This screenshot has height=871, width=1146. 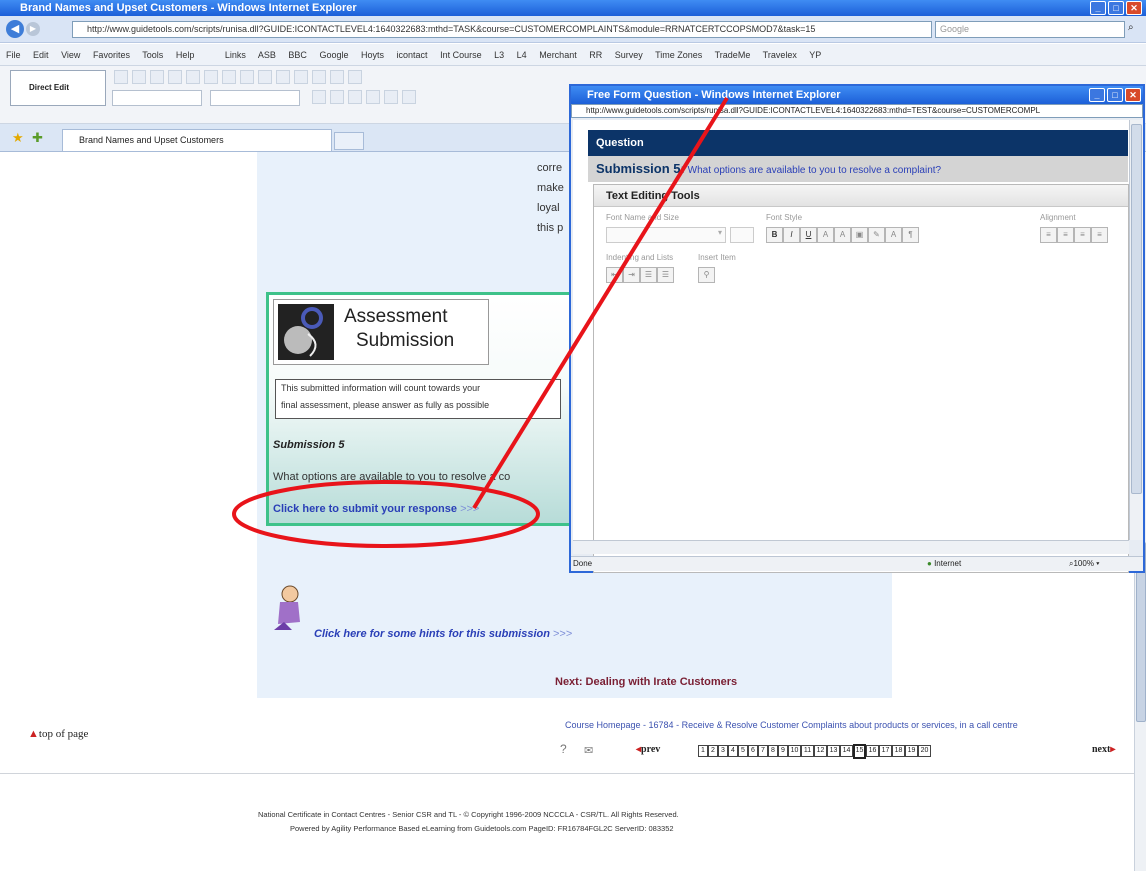 I want to click on underline-button, so click(x=355, y=97).